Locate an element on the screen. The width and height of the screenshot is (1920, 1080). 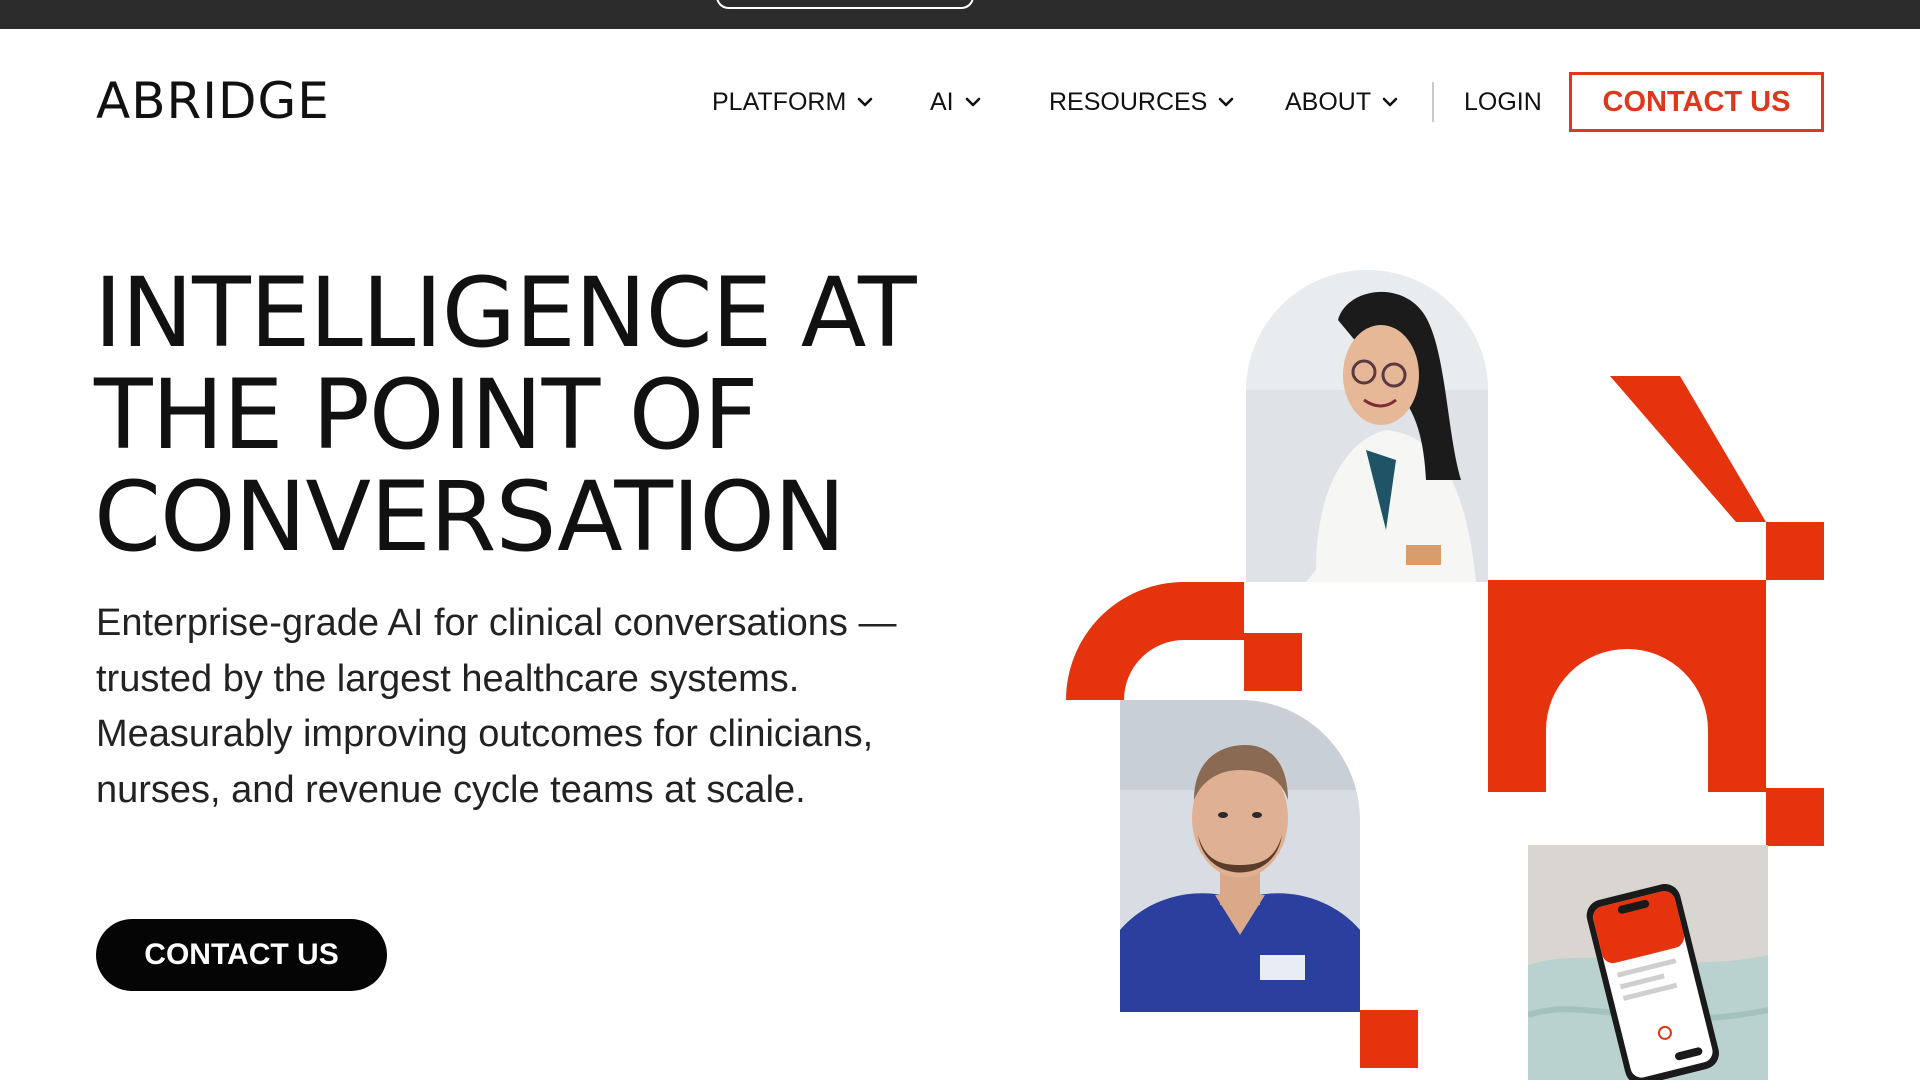
hero-title-line: THE POINT OF is located at coordinates (426, 415).